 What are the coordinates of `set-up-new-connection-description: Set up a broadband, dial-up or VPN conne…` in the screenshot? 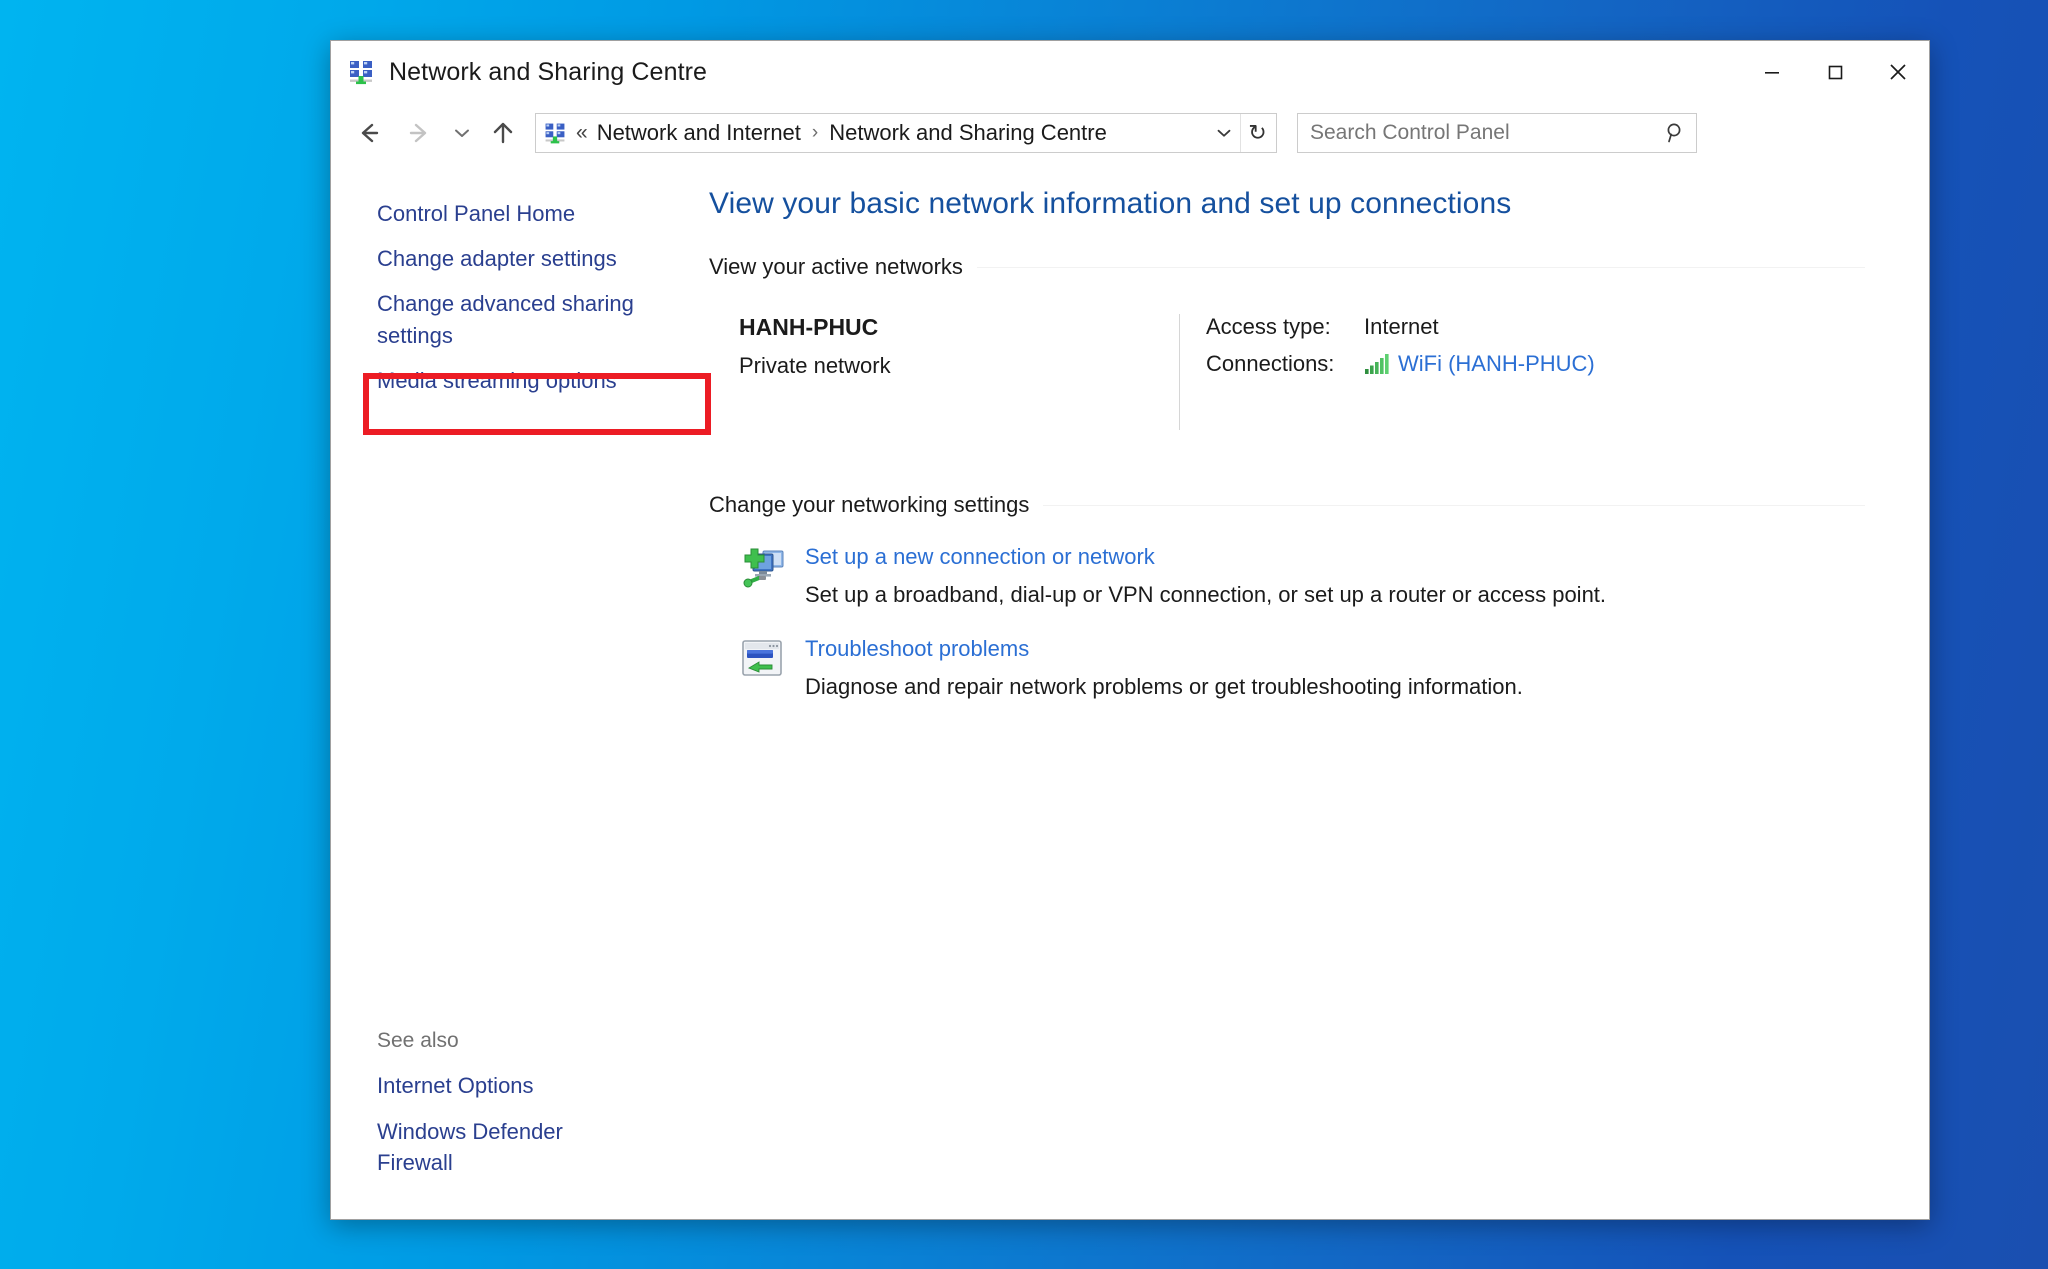 It's located at (1206, 594).